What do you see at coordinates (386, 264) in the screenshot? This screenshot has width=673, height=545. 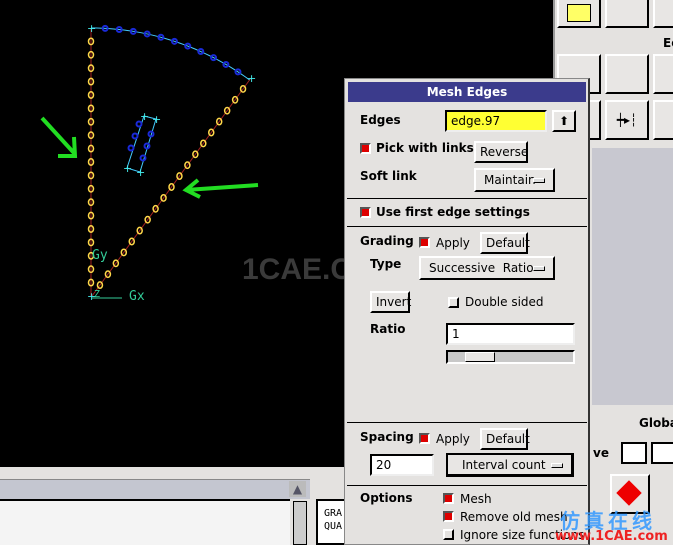 I see `type-label: Type` at bounding box center [386, 264].